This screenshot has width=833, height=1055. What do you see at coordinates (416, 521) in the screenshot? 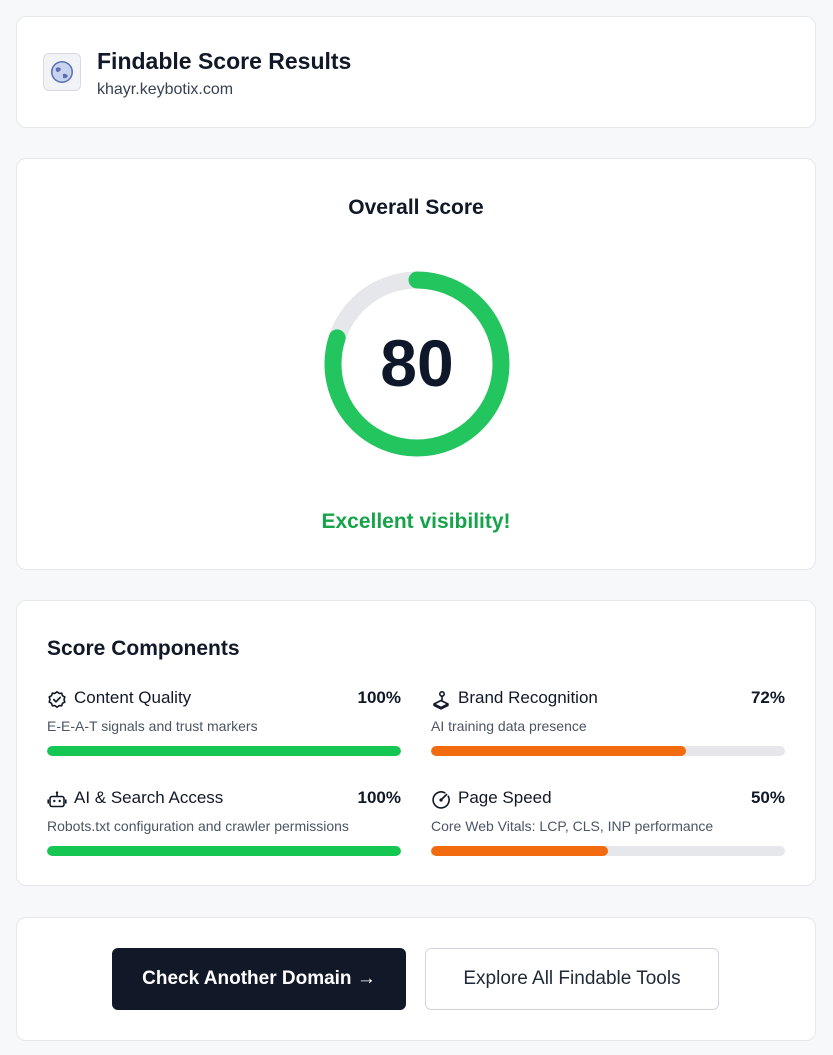
I see `score-verdict: Excellent visibility!` at bounding box center [416, 521].